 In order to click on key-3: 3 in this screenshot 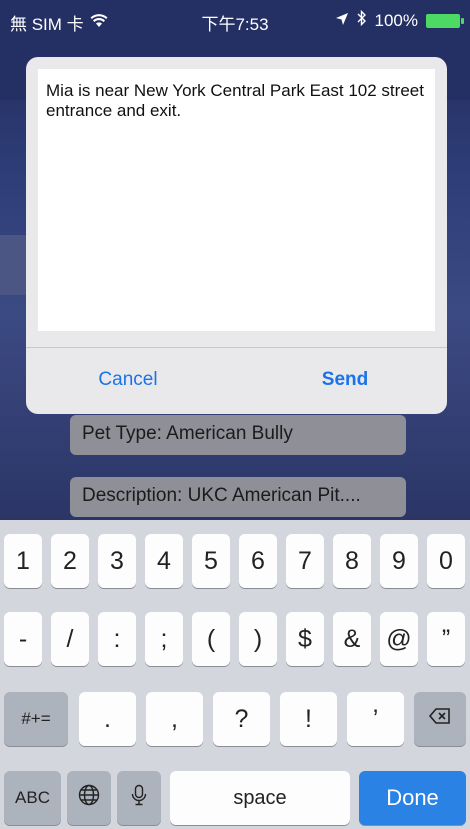, I will do `click(117, 561)`.